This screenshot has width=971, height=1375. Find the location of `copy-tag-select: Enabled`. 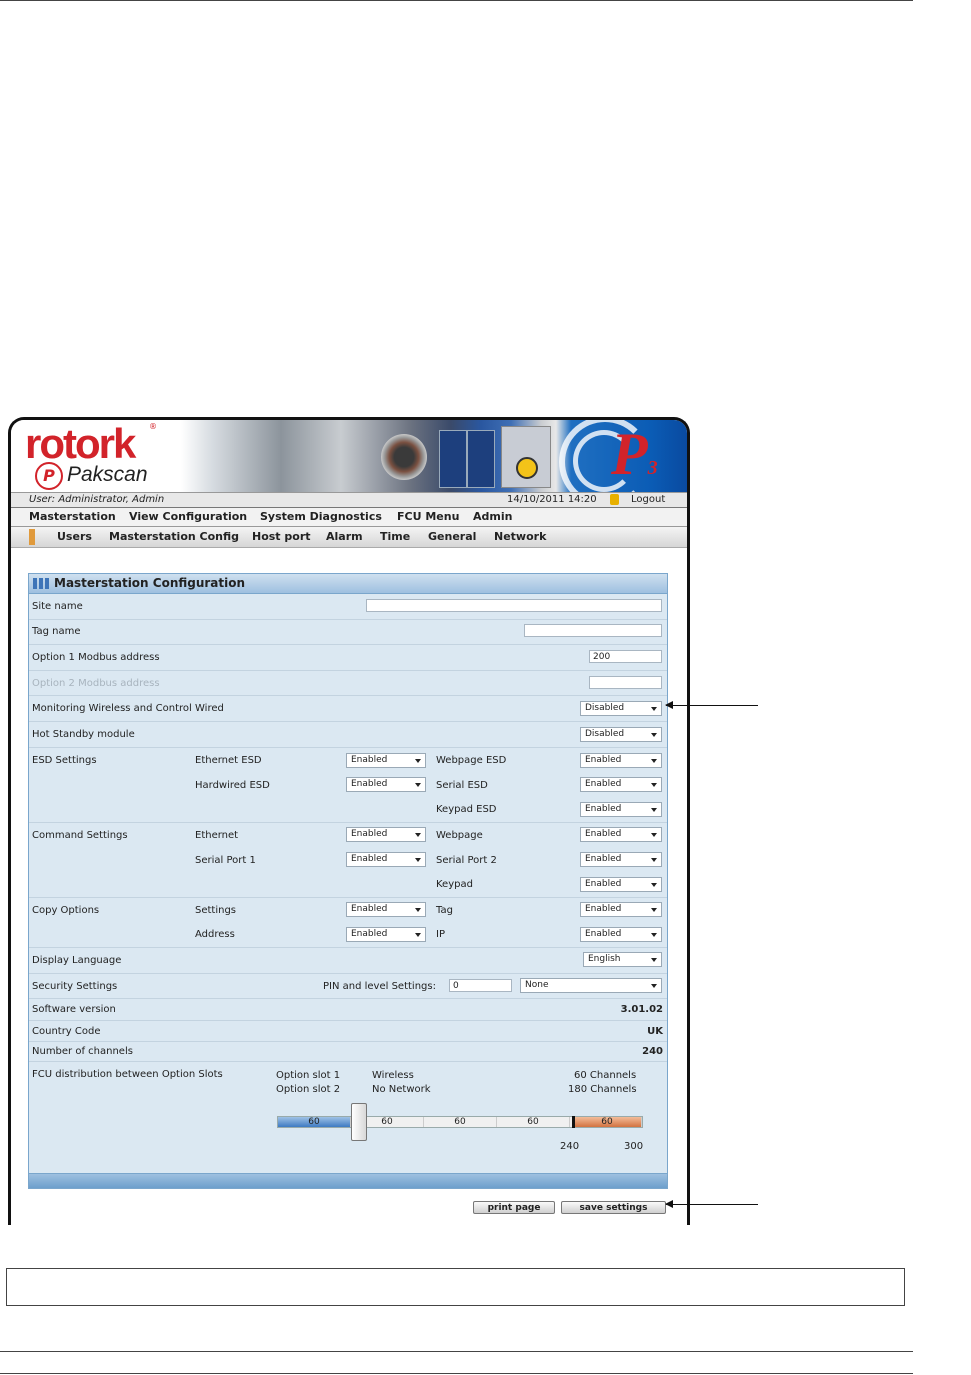

copy-tag-select: Enabled is located at coordinates (621, 909).